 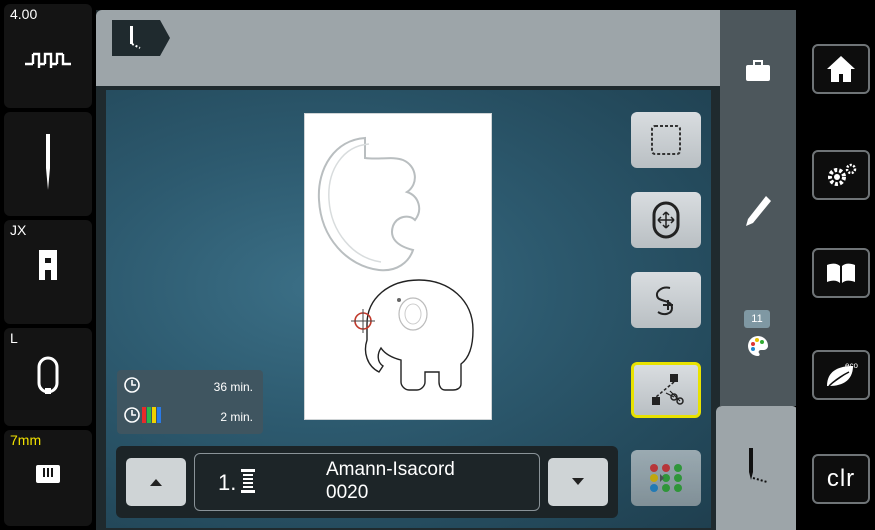 I want to click on color-sequence-button, so click(x=666, y=478).